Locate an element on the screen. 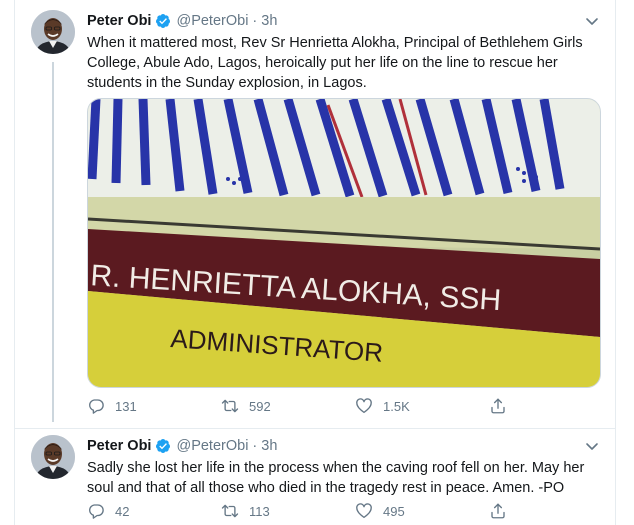 This screenshot has width=634, height=525. like-button: 1.5K is located at coordinates (422, 406).